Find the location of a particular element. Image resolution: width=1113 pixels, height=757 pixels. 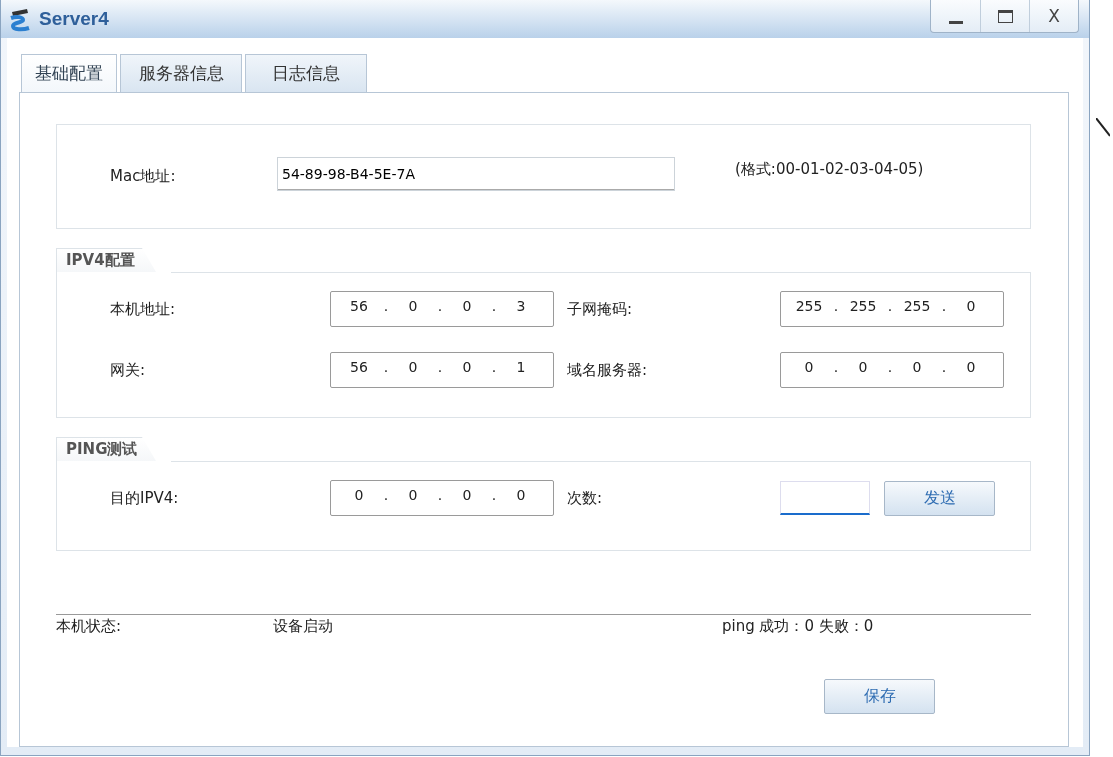

field-label: Mac地址: is located at coordinates (143, 176).